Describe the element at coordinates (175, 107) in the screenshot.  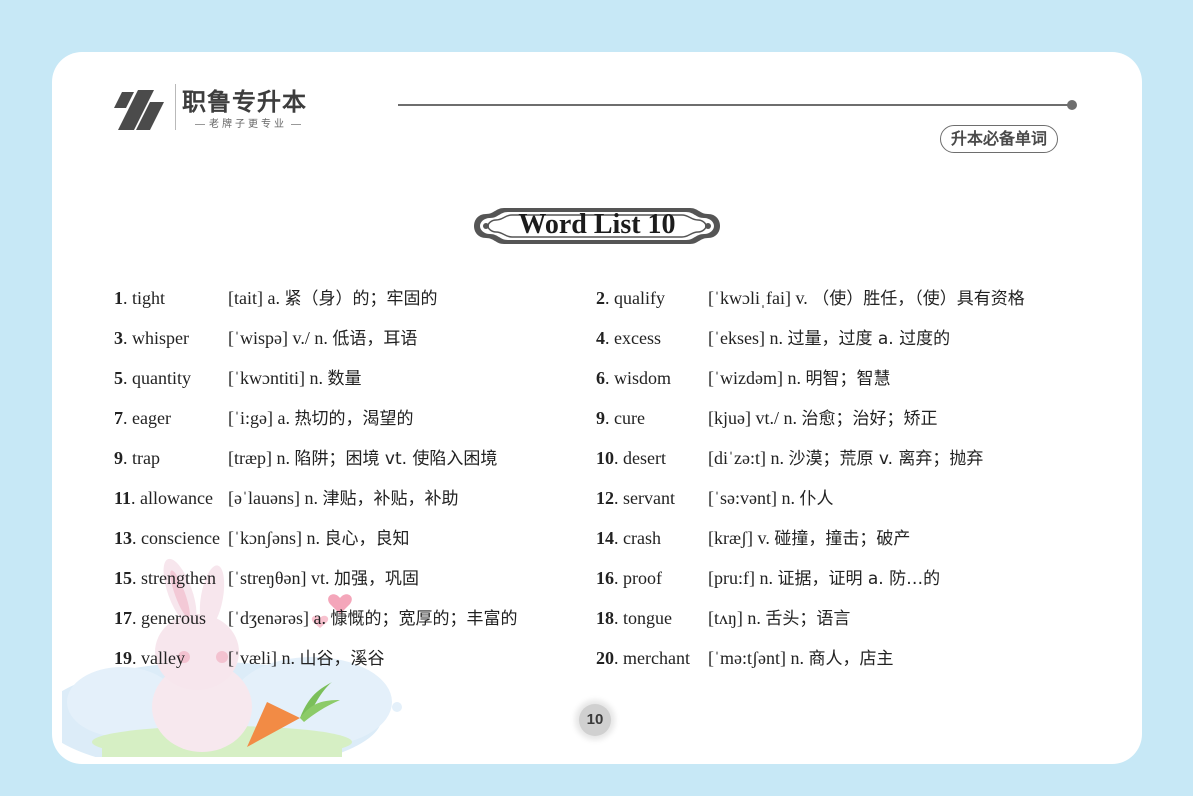
I see `logo-divider` at that location.